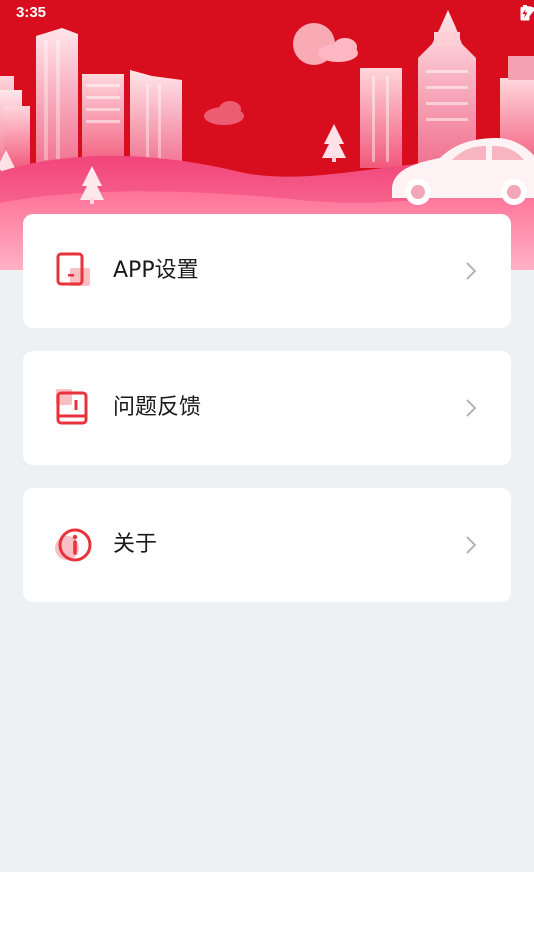  I want to click on phone-settings-icon, so click(74, 270).